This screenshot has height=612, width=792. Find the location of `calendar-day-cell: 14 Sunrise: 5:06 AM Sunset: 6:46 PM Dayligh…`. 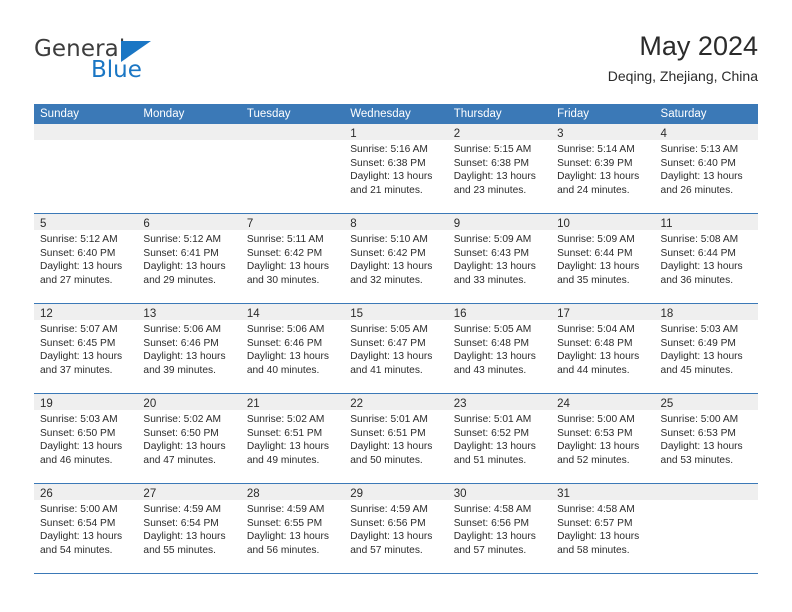

calendar-day-cell: 14 Sunrise: 5:06 AM Sunset: 6:46 PM Dayligh… is located at coordinates (292, 348).